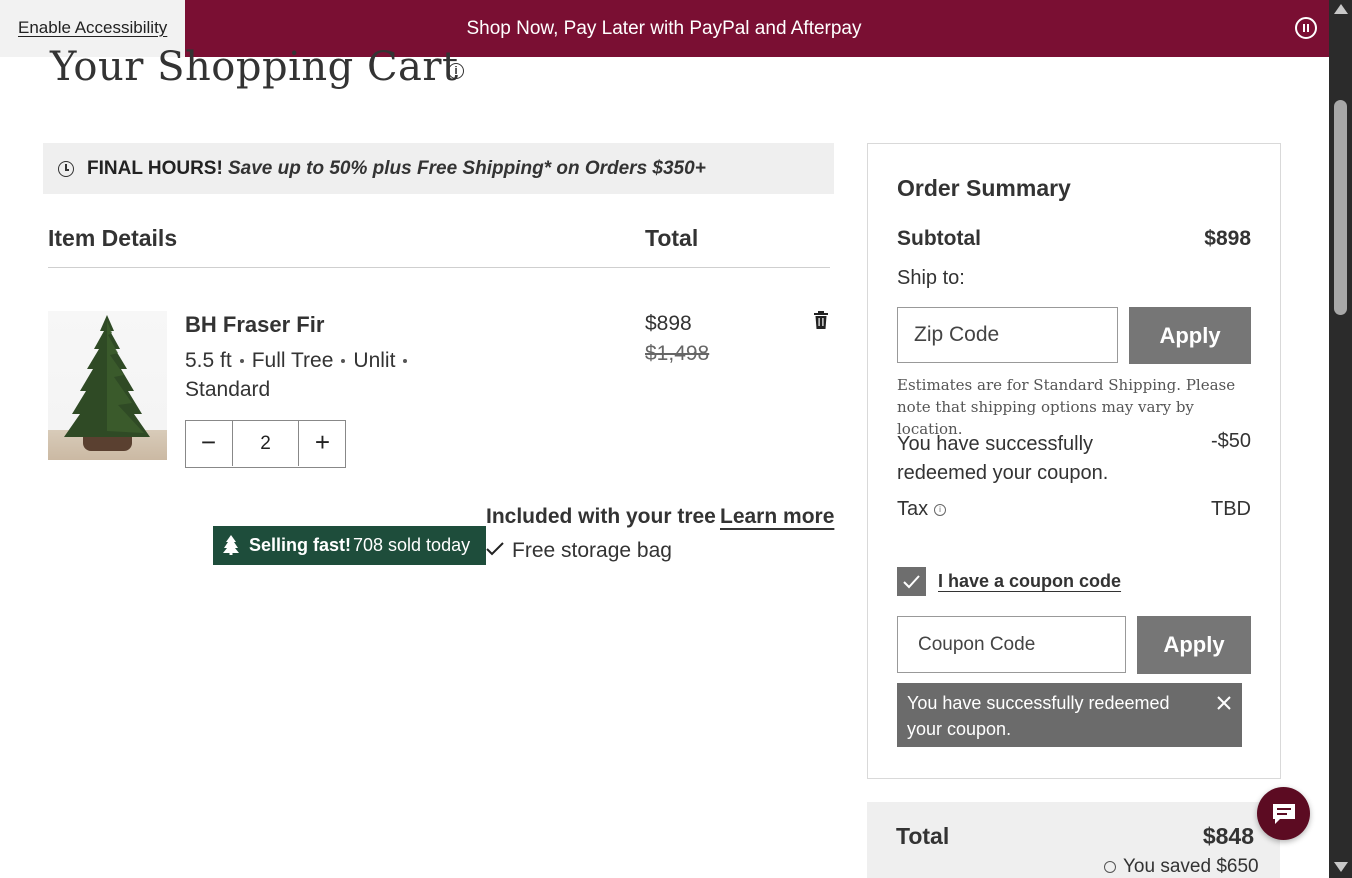 This screenshot has width=1352, height=878. I want to click on selling-fast-label: Selling fast!, so click(300, 545).